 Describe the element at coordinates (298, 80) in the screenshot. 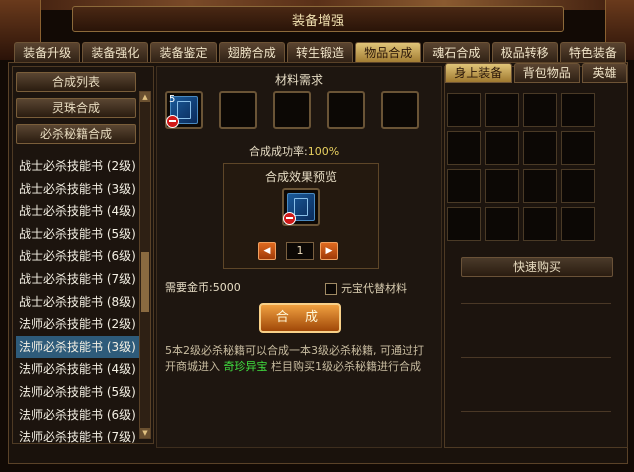

I see `materials-title: 材料需求` at that location.